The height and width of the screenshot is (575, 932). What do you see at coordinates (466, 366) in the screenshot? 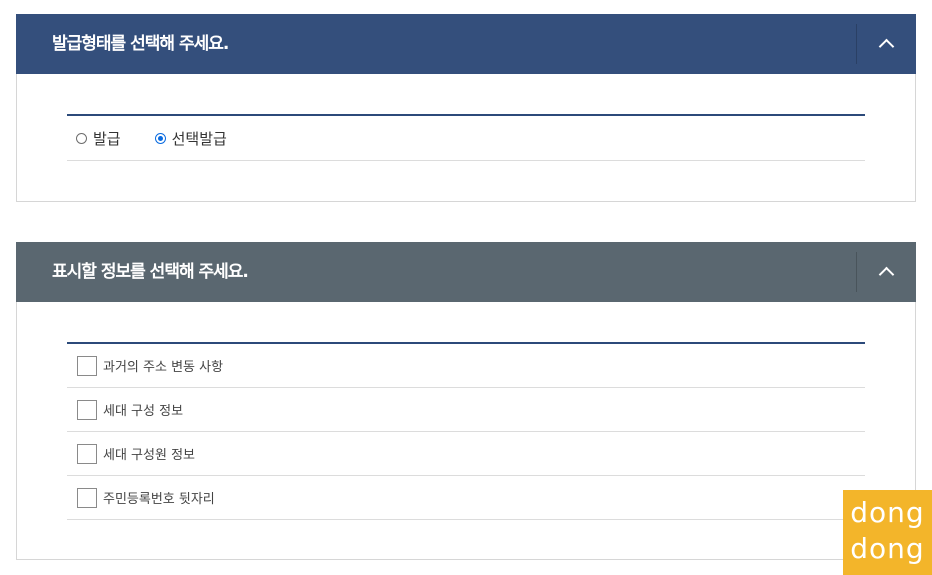
I see `checkbox-item-past-address-changes: 과거의 주소 변동 사항` at bounding box center [466, 366].